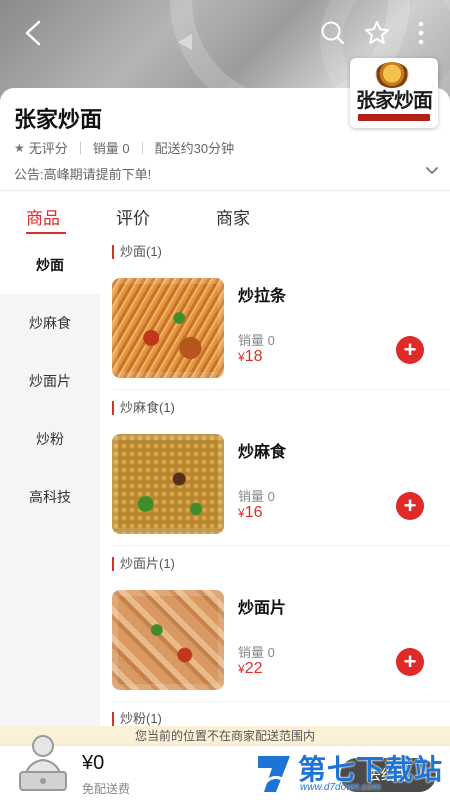  I want to click on noodle-bowl-icon, so click(392, 75).